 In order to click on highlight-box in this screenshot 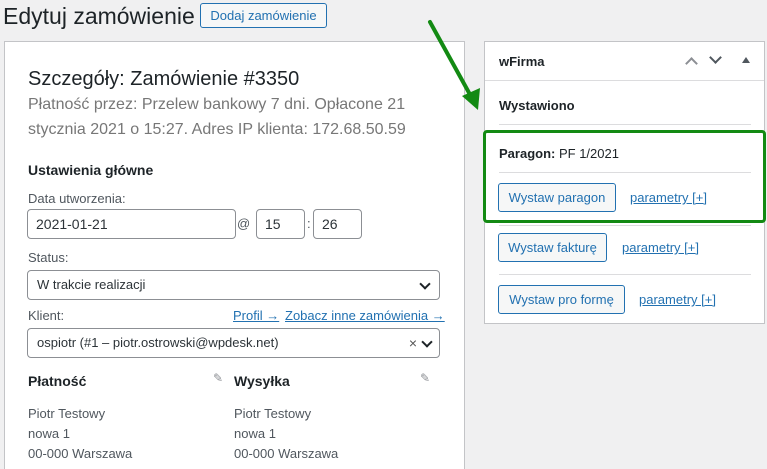, I will do `click(624, 176)`.